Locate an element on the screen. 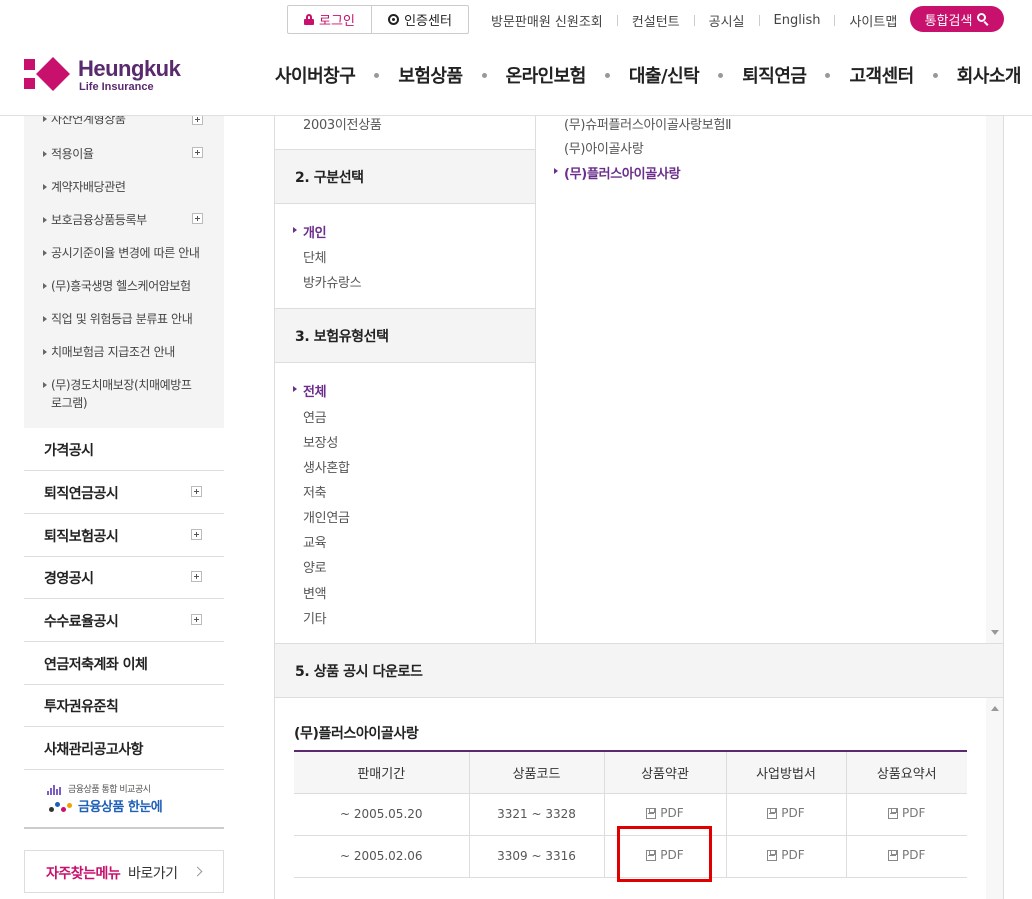 The width and height of the screenshot is (1032, 899). nav-cyber-window: 사이버창구 is located at coordinates (315, 75).